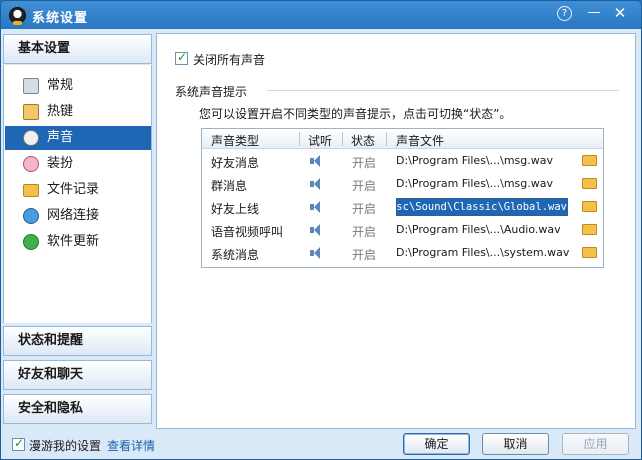 This screenshot has height=460, width=642. I want to click on sidebar-item-label: 声音, so click(60, 137).